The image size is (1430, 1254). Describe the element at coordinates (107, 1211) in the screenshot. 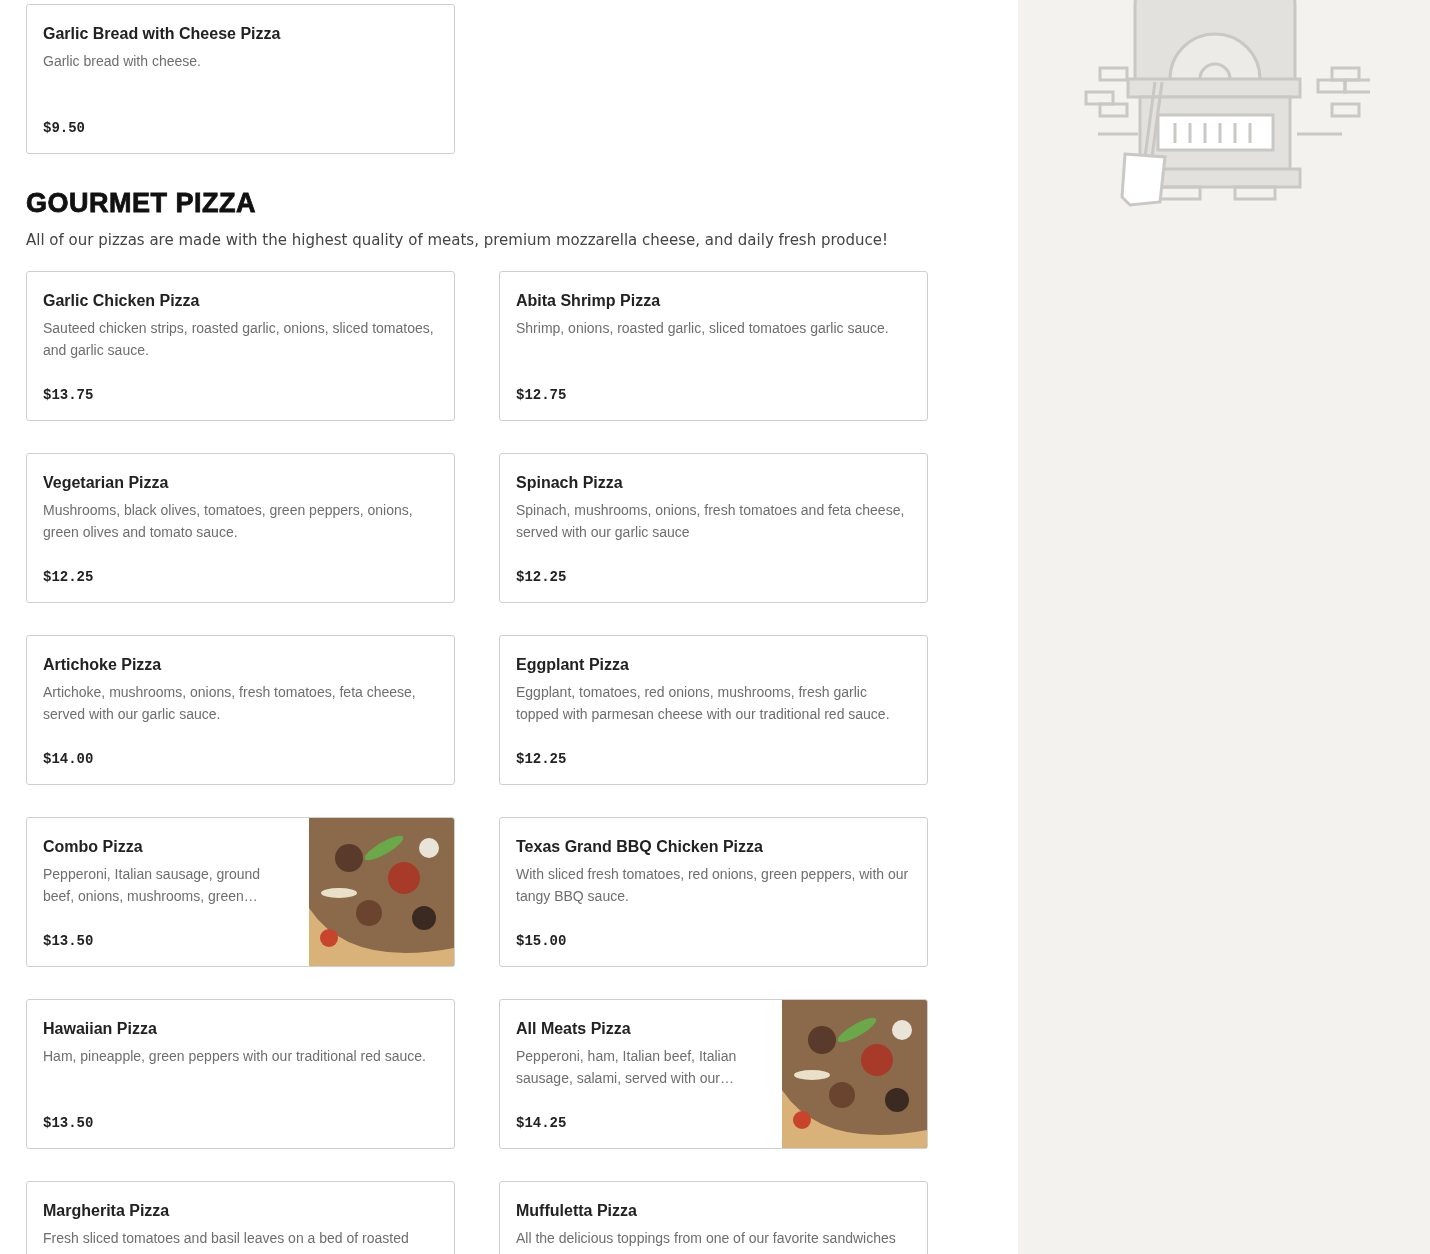

I see `item-name: Margherita Pizza` at that location.